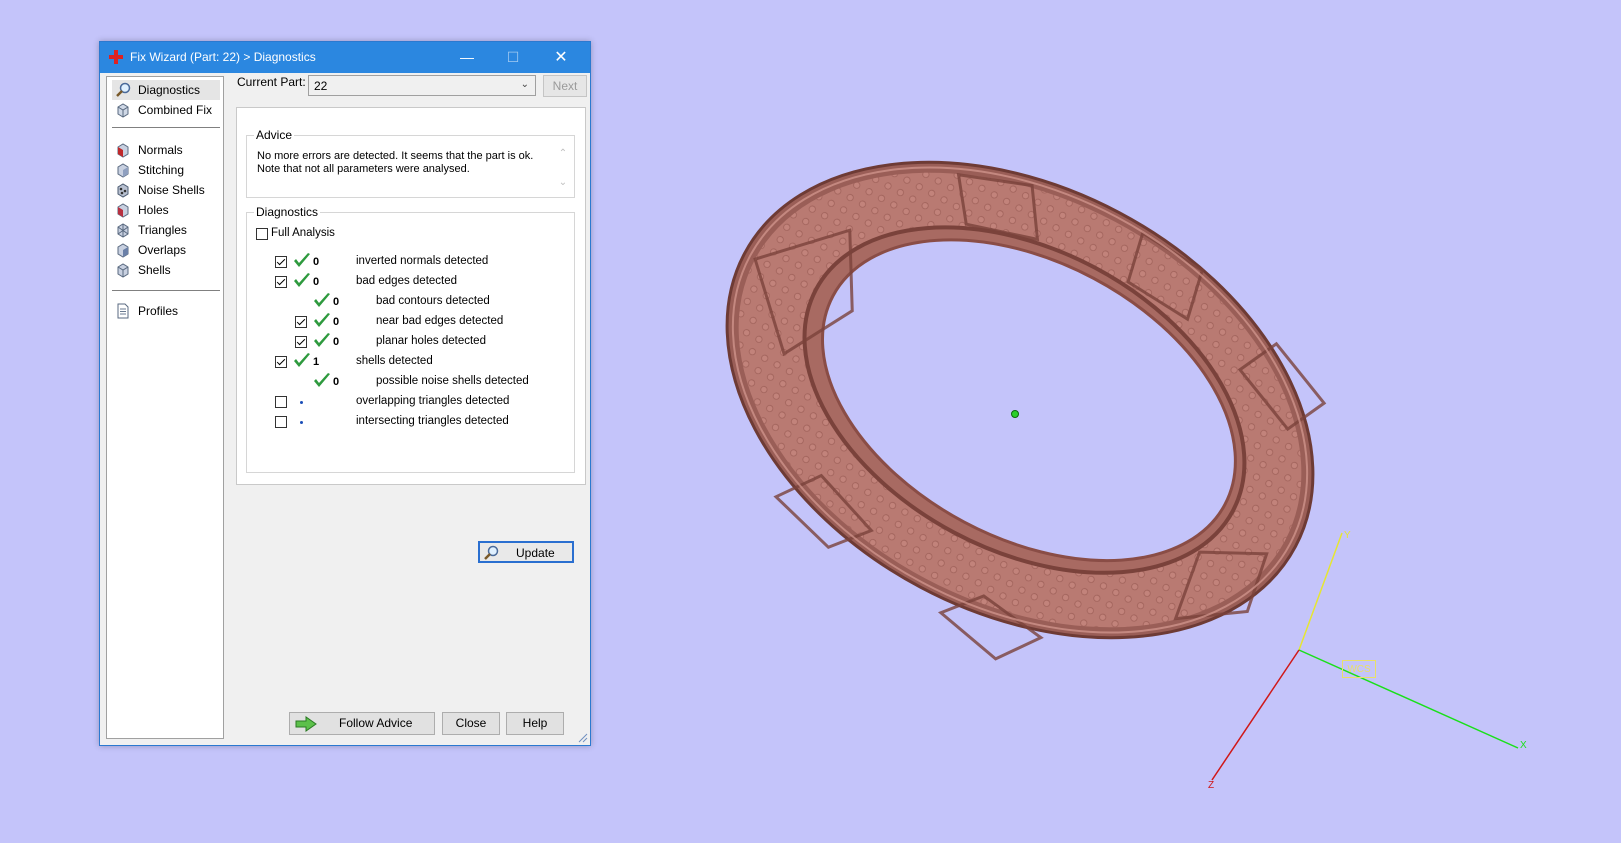 Image resolution: width=1621 pixels, height=843 pixels. What do you see at coordinates (123, 230) in the screenshot?
I see `triangles-cube-icon` at bounding box center [123, 230].